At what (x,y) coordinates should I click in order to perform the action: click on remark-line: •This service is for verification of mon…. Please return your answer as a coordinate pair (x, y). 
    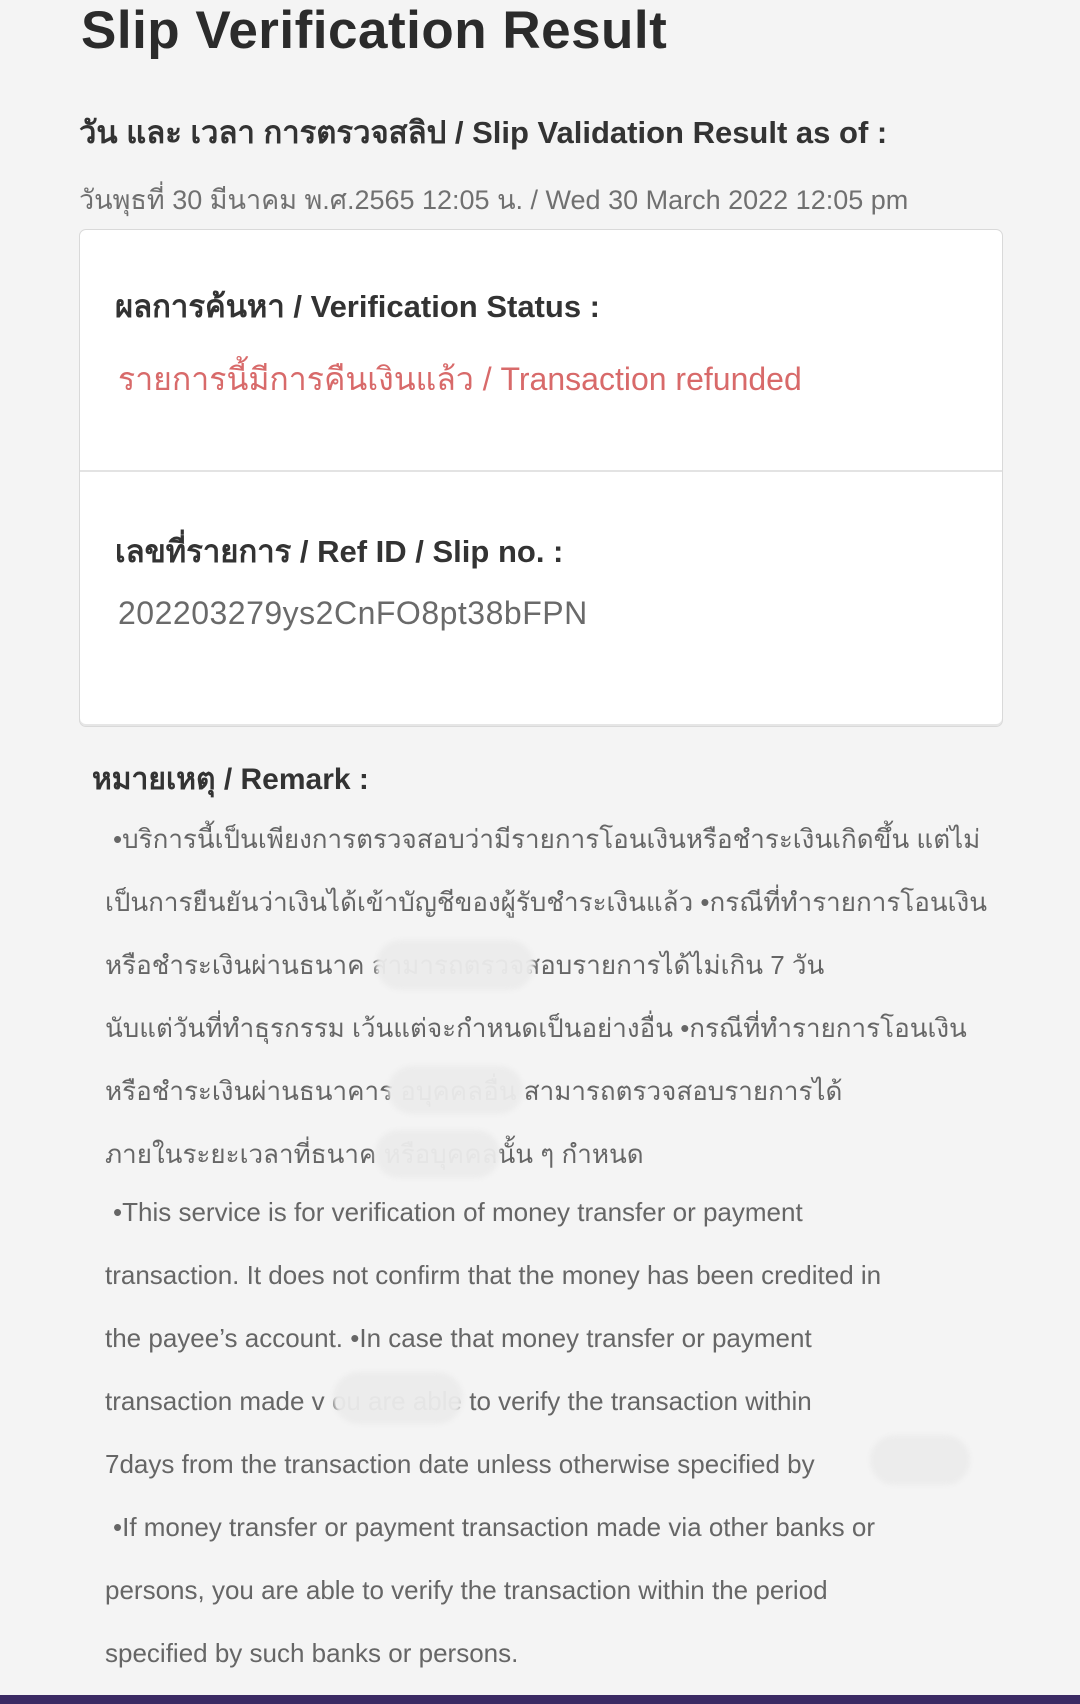
    Looking at the image, I should click on (458, 1212).